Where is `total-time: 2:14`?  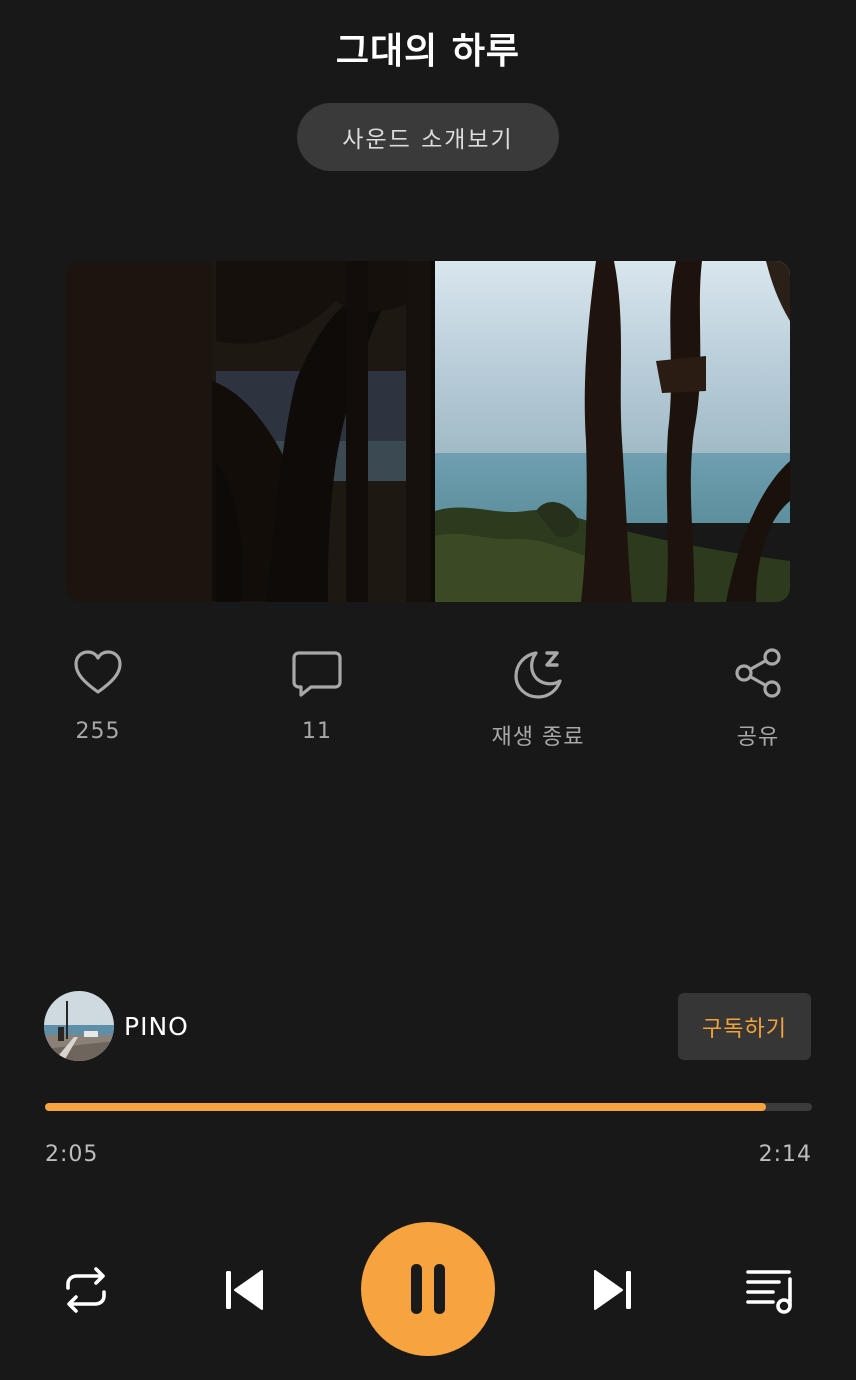
total-time: 2:14 is located at coordinates (785, 1154).